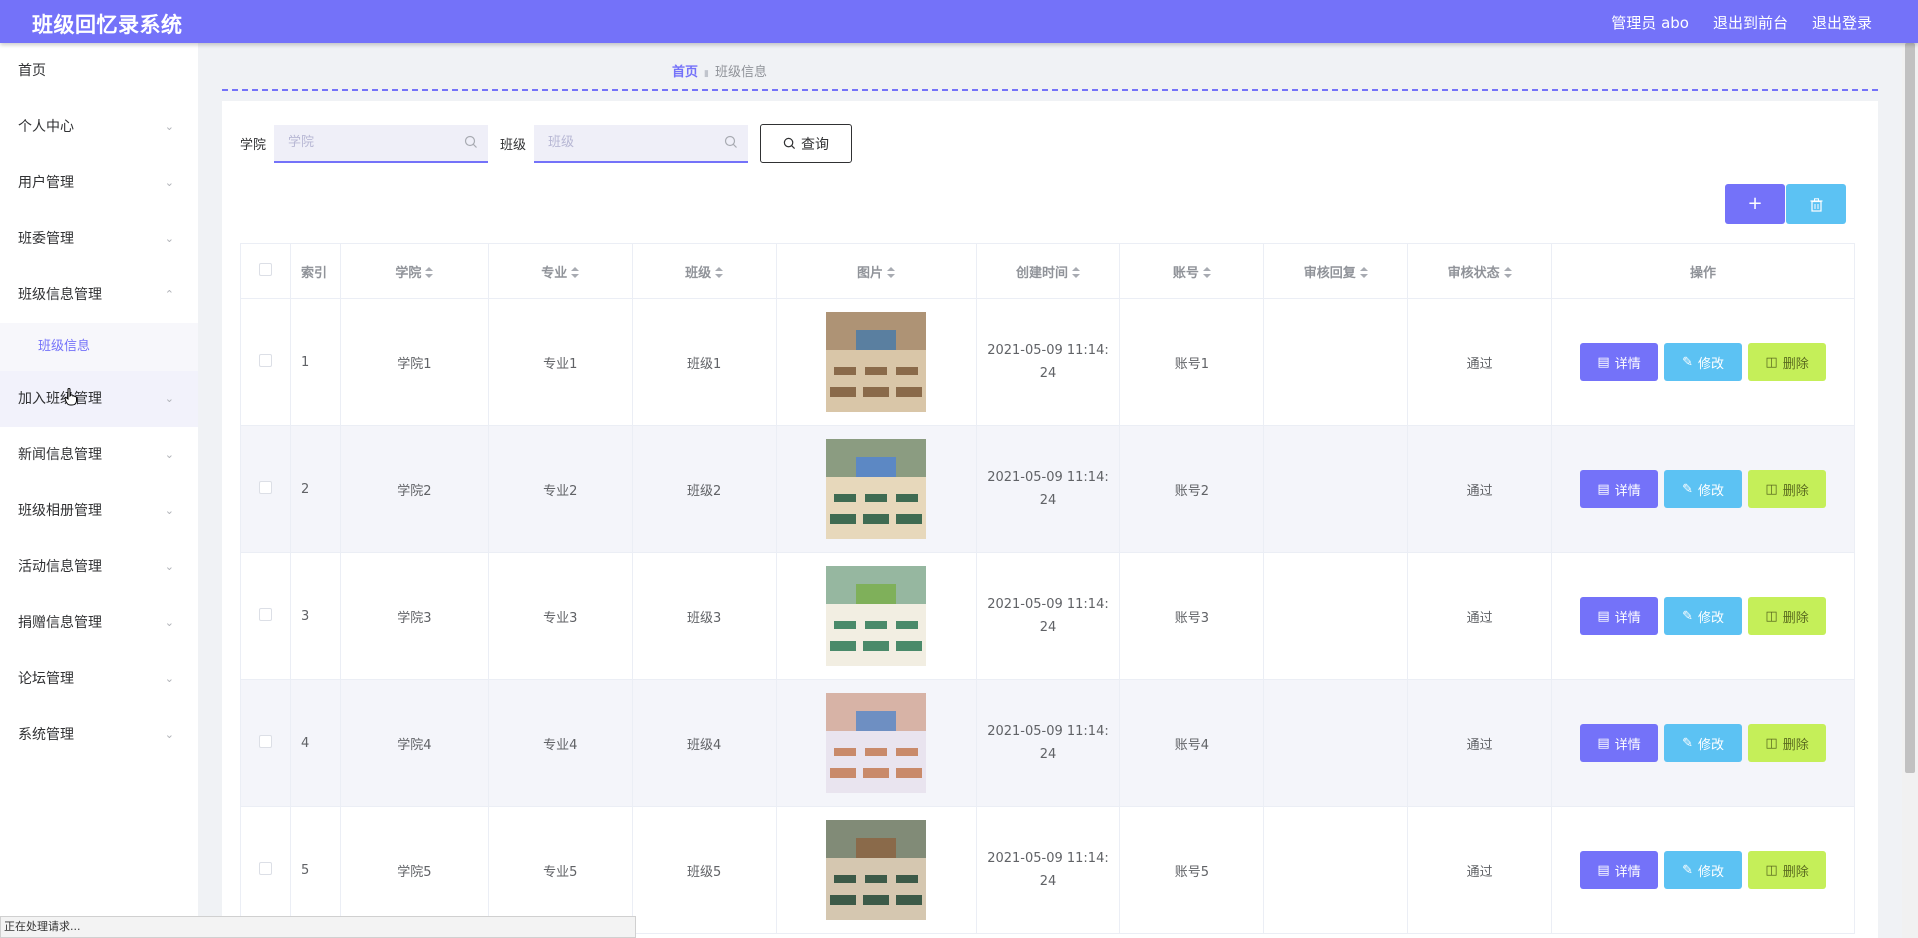 The width and height of the screenshot is (1918, 938). Describe the element at coordinates (554, 273) in the screenshot. I see `col-major-label: 专业` at that location.